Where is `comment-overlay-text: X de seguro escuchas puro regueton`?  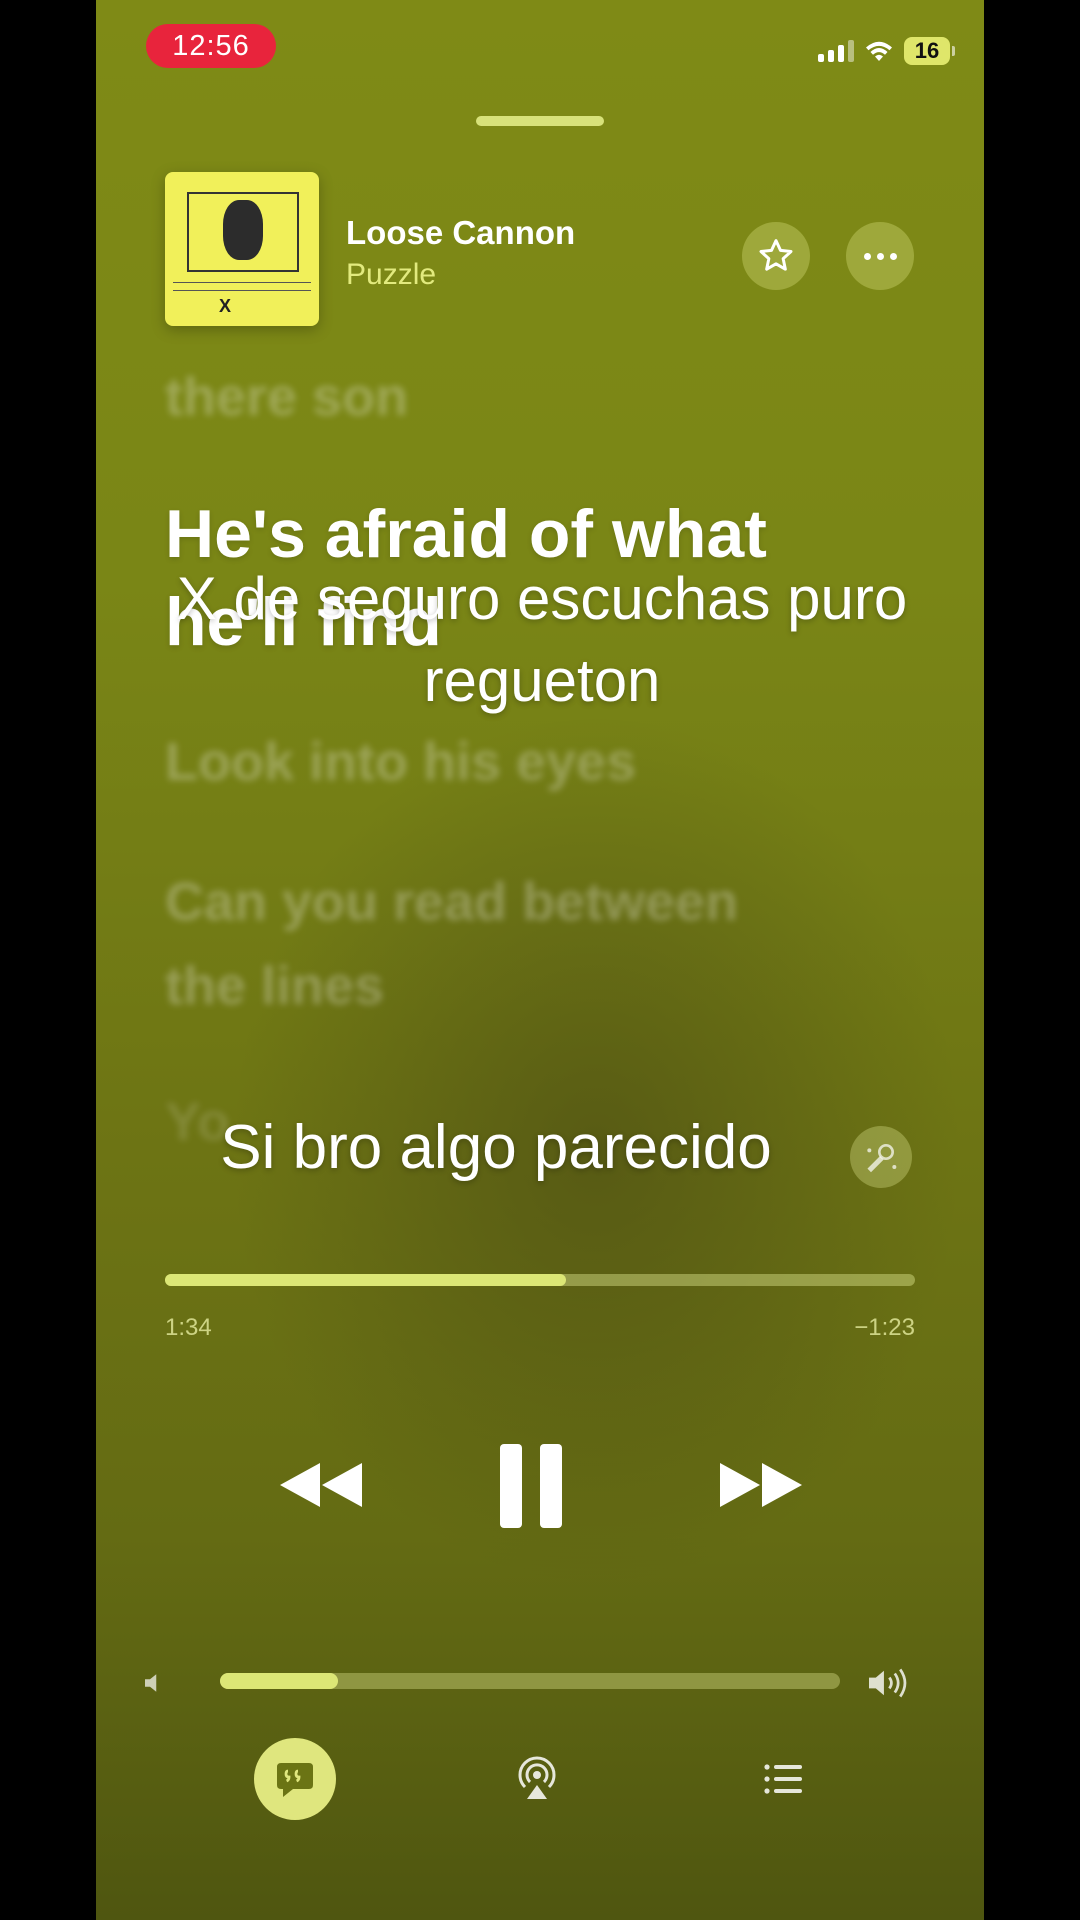
comment-overlay-text: X de seguro escuchas puro regueton is located at coordinates (542, 639).